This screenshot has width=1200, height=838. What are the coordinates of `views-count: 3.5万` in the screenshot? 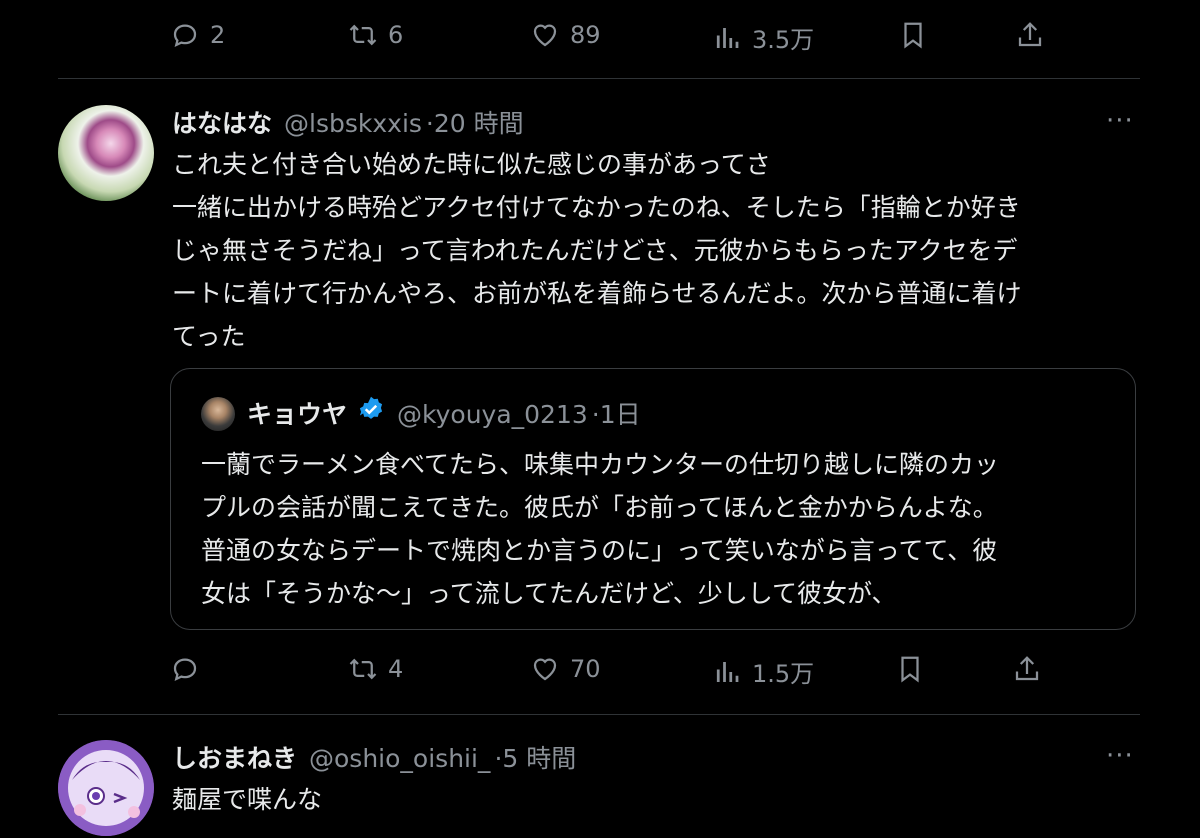 It's located at (783, 40).